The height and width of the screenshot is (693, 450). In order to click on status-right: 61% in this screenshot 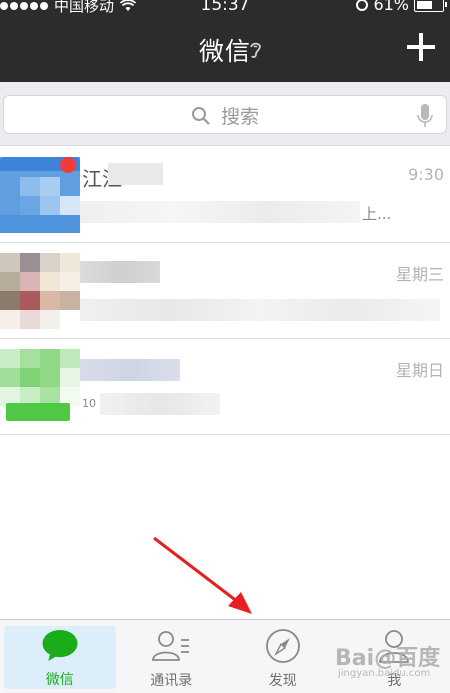, I will do `click(401, 7)`.